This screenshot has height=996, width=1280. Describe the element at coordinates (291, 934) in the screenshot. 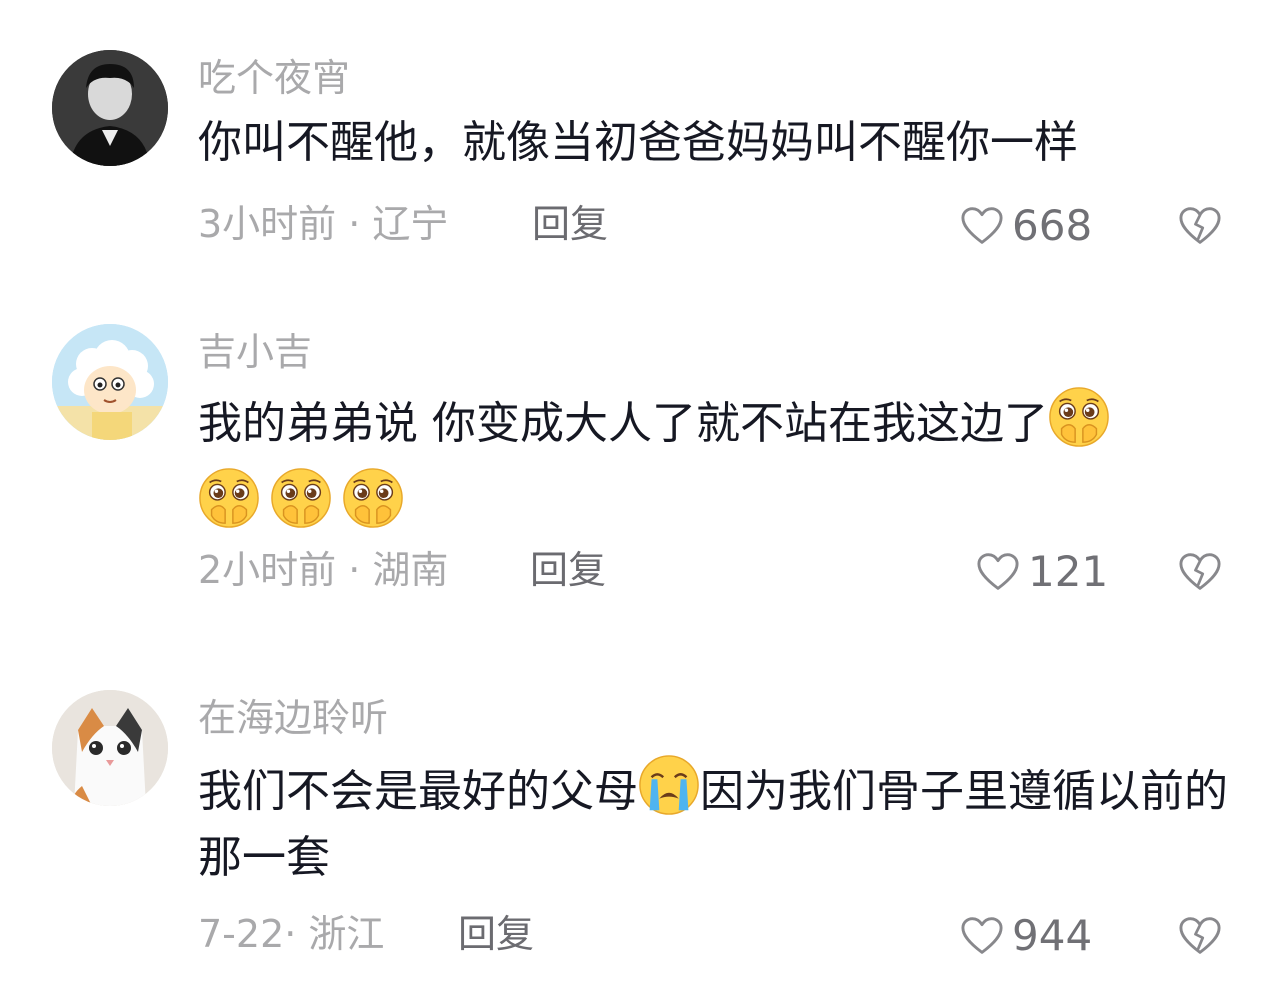

I see `time-location: 7-22· 浙江` at that location.